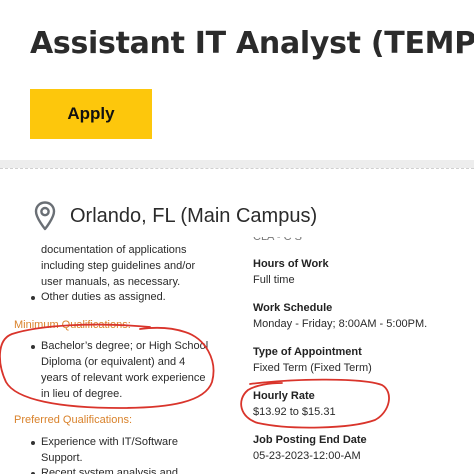 This screenshot has height=474, width=474. What do you see at coordinates (109, 442) in the screenshot?
I see `preferred-line: Experience with IT/Software` at bounding box center [109, 442].